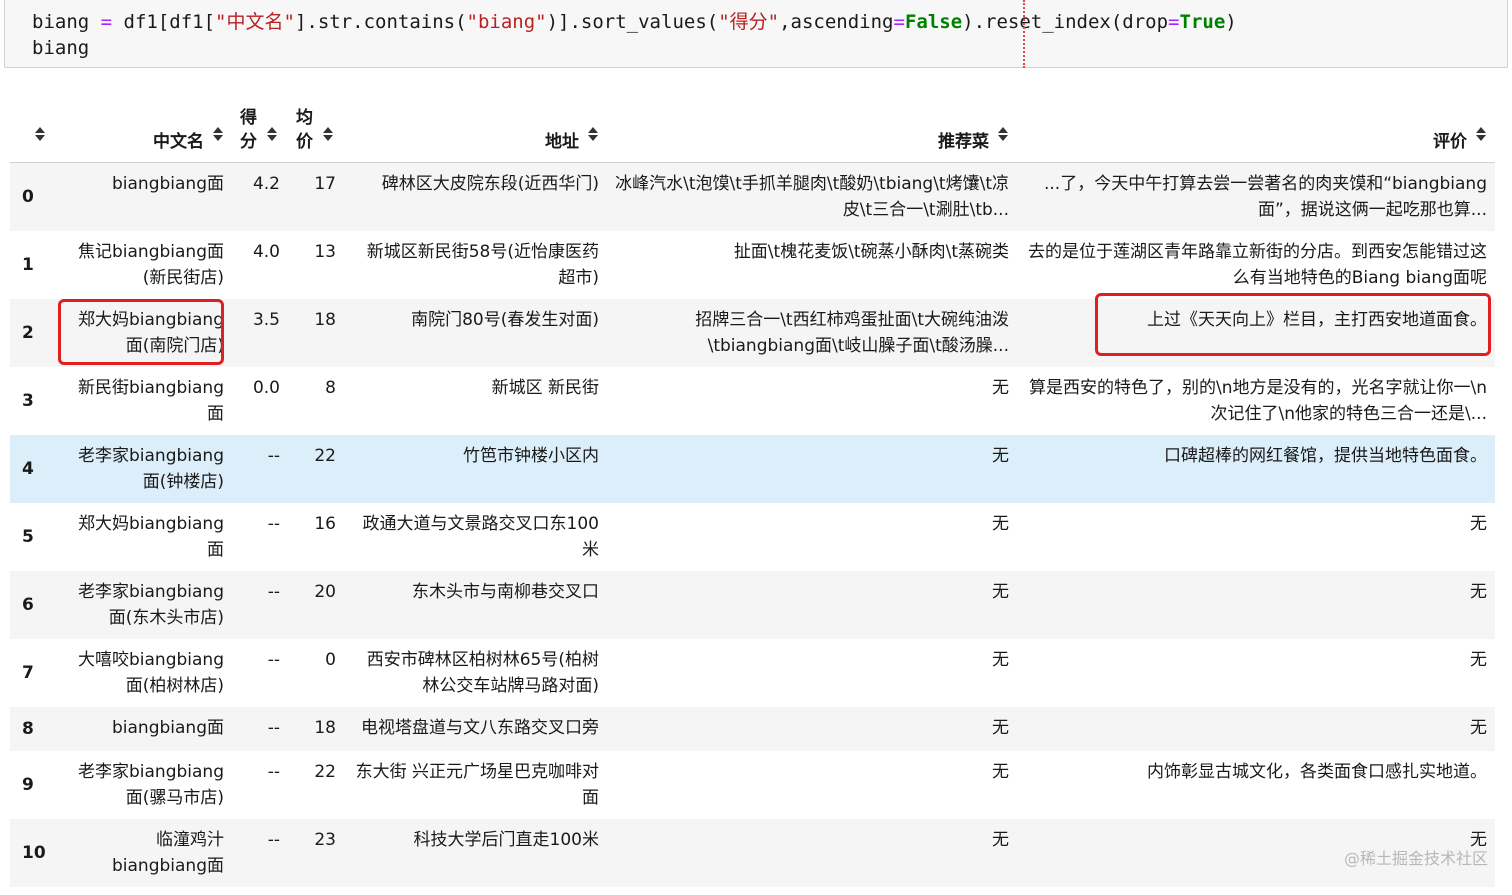 The image size is (1512, 895). Describe the element at coordinates (325, 251) in the screenshot. I see `price-cell: 13` at that location.